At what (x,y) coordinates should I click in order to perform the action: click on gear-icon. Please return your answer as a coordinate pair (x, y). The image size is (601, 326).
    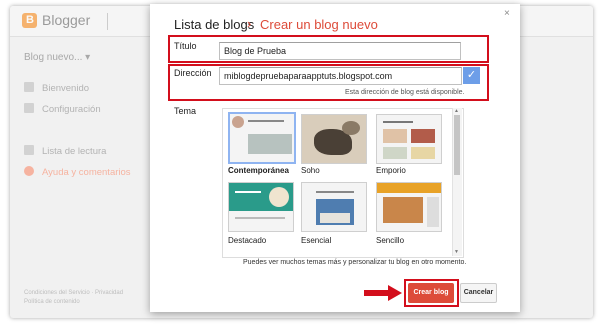
    Looking at the image, I should click on (29, 108).